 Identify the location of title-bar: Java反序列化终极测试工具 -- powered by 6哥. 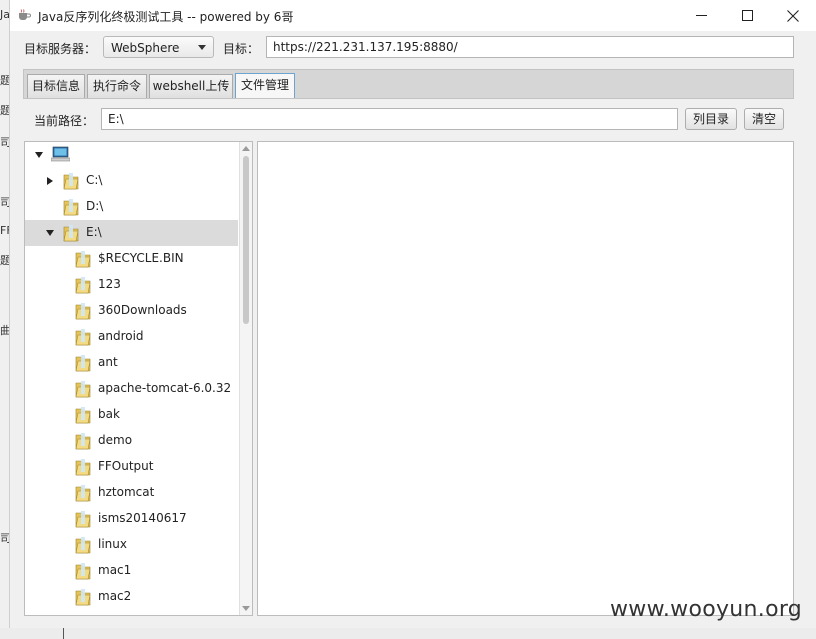
(413, 15).